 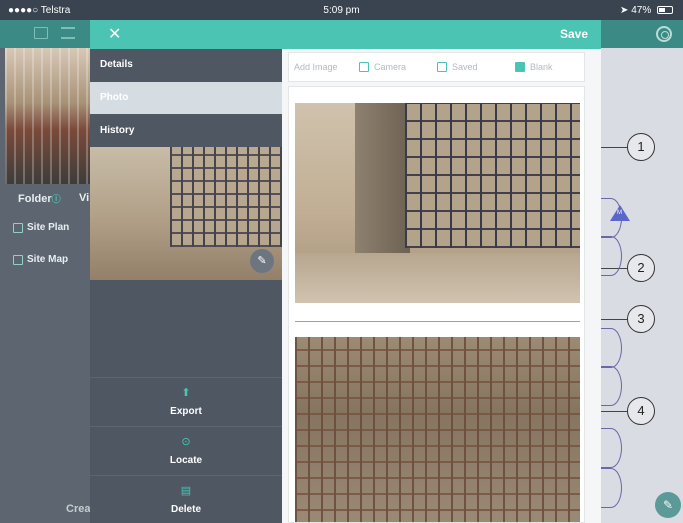 What do you see at coordinates (84, 198) in the screenshot?
I see `view-tab: Vi` at bounding box center [84, 198].